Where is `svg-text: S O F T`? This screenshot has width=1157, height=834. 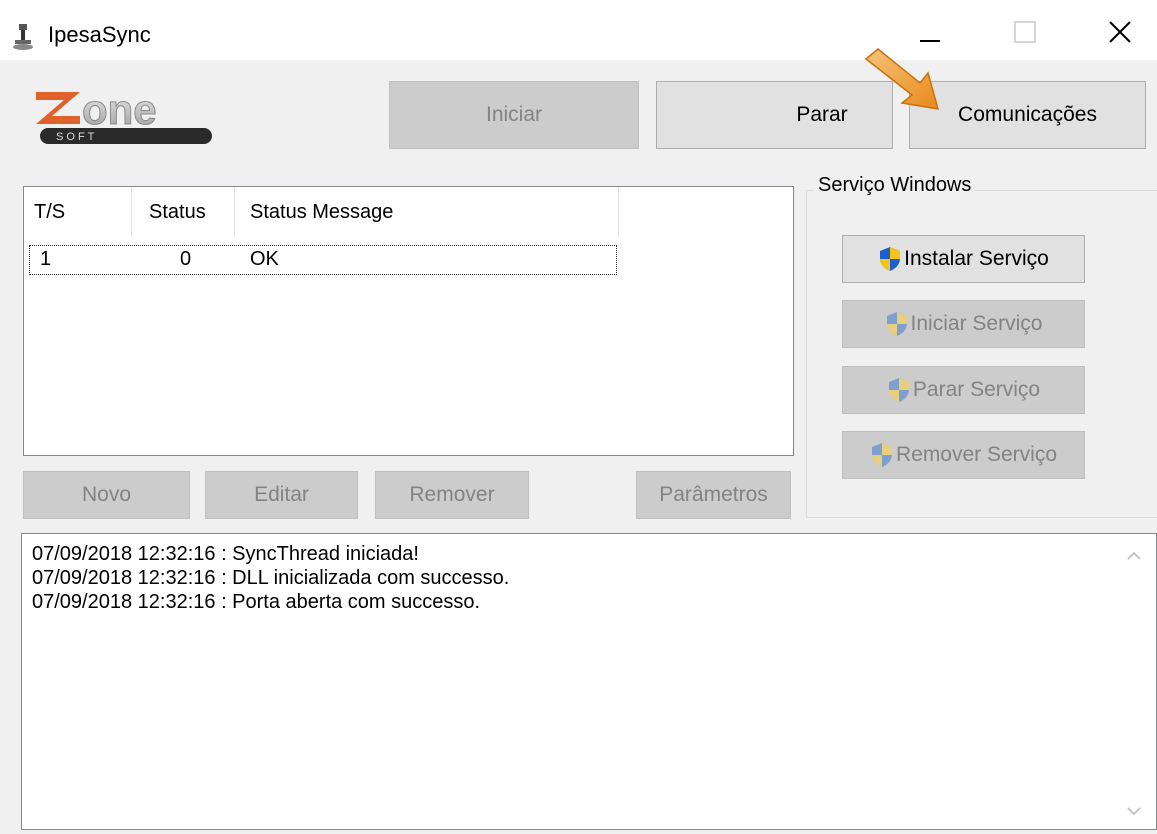
svg-text: S O F T is located at coordinates (75, 137).